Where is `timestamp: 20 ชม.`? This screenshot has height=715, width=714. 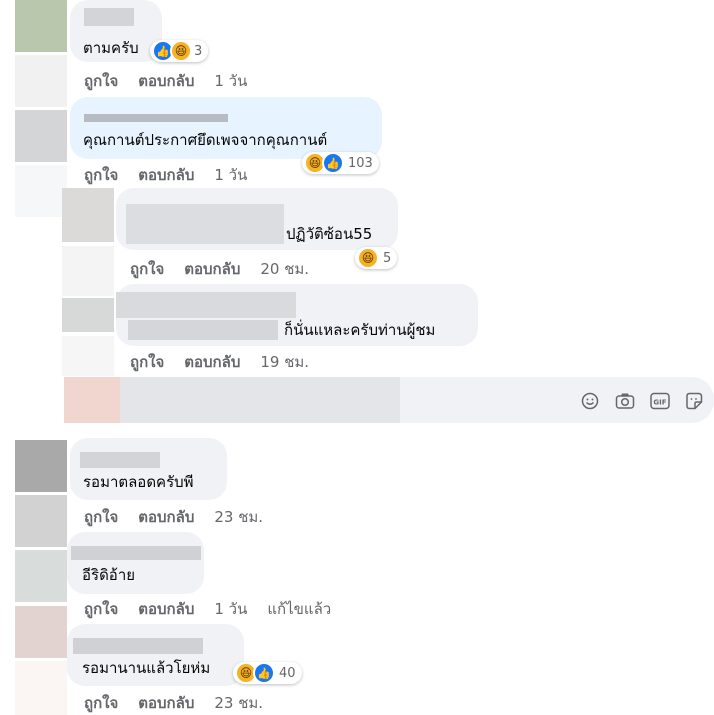
timestamp: 20 ชม. is located at coordinates (284, 269).